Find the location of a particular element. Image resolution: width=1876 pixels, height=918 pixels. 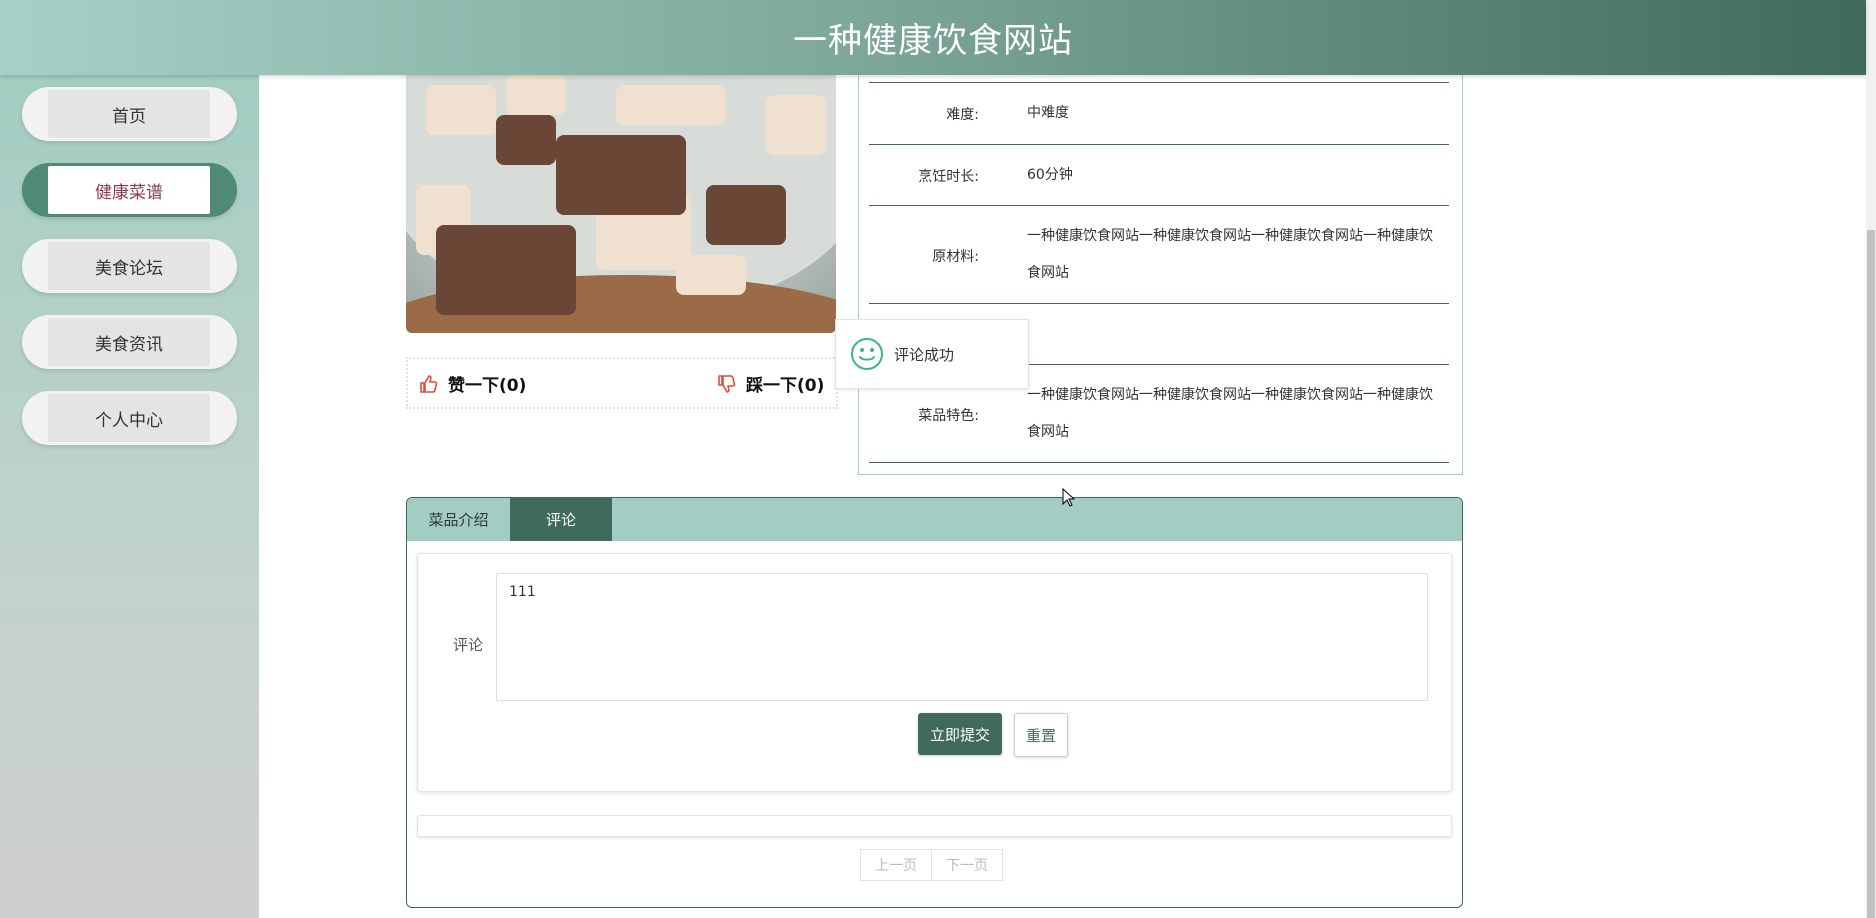

toast-message: 评论成功 is located at coordinates (924, 354).